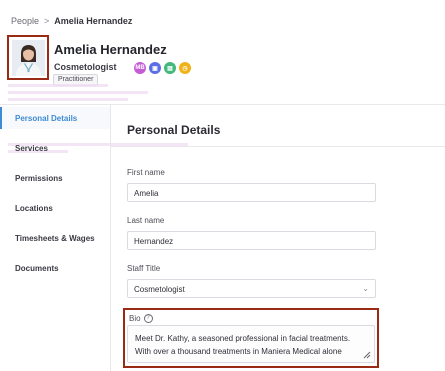  I want to click on list-badge-icon: ▤, so click(170, 68).